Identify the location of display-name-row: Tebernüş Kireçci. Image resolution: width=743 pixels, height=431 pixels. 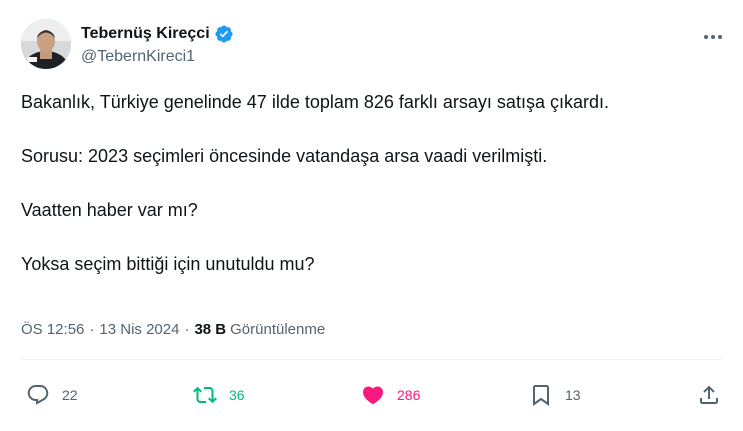
(157, 34).